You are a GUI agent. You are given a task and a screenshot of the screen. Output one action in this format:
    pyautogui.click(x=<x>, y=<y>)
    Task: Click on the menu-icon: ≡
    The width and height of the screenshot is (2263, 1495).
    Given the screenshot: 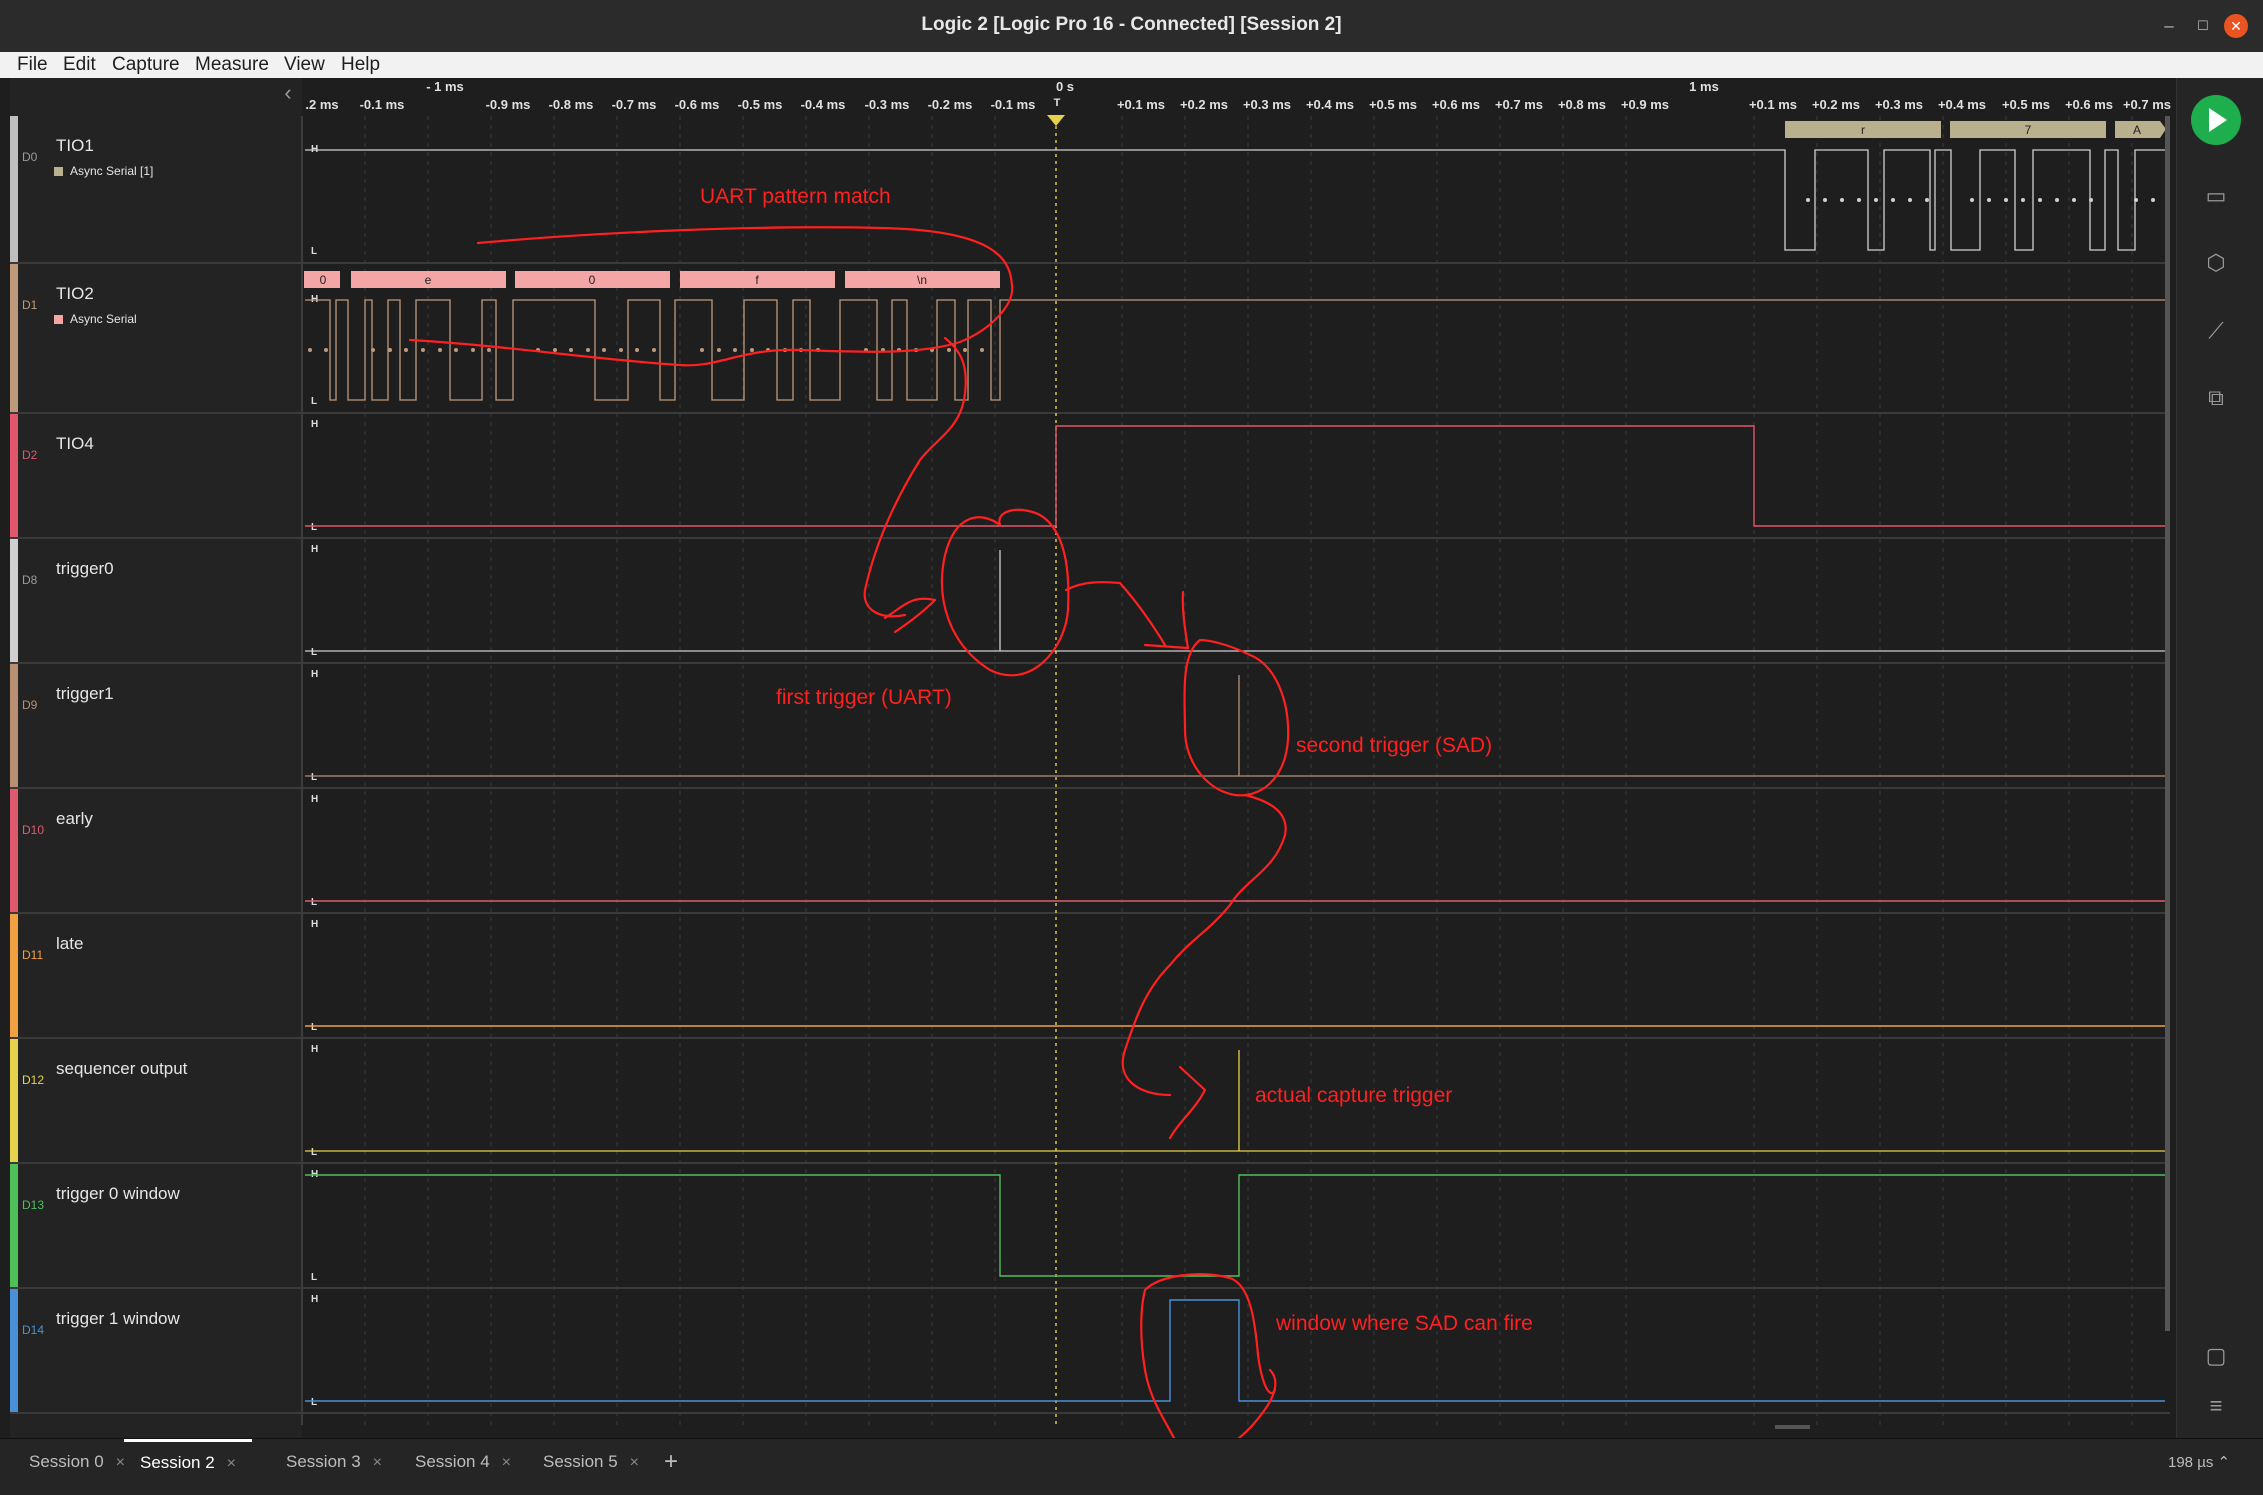 What is the action you would take?
    pyautogui.click(x=2216, y=1406)
    